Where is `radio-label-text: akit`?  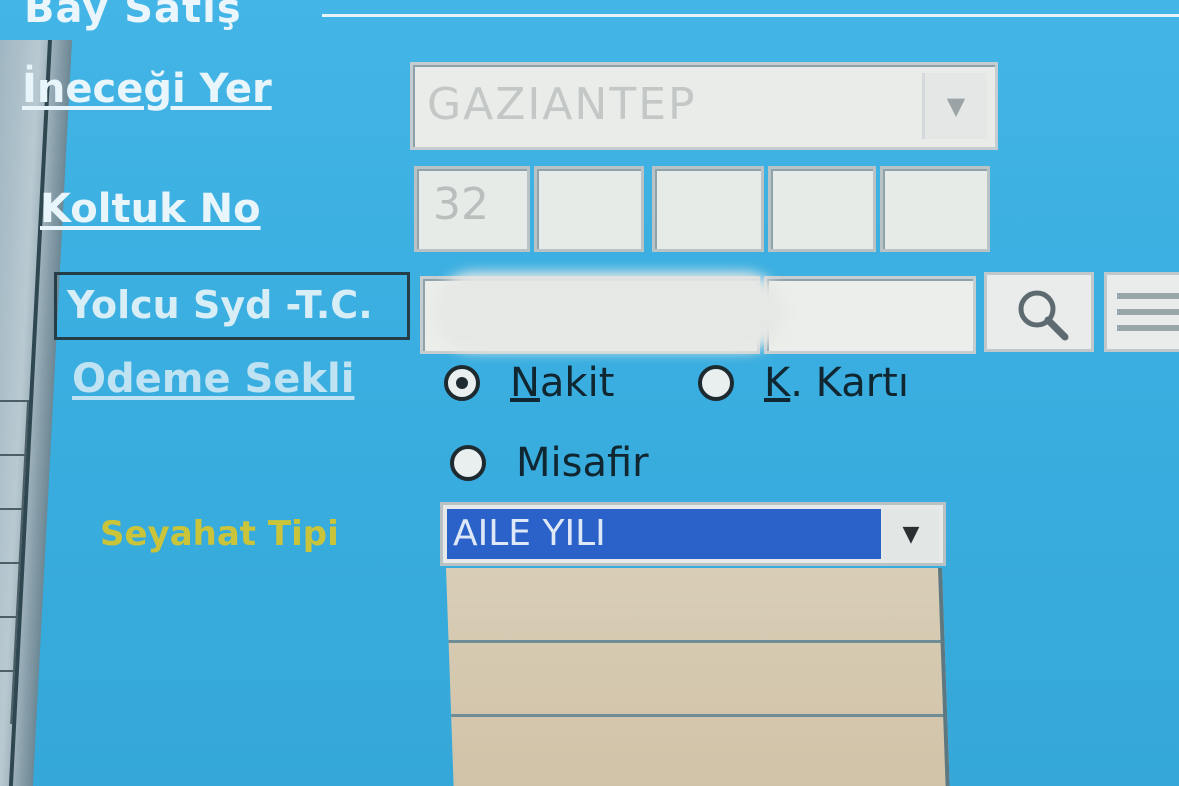
radio-label-text: akit is located at coordinates (577, 383).